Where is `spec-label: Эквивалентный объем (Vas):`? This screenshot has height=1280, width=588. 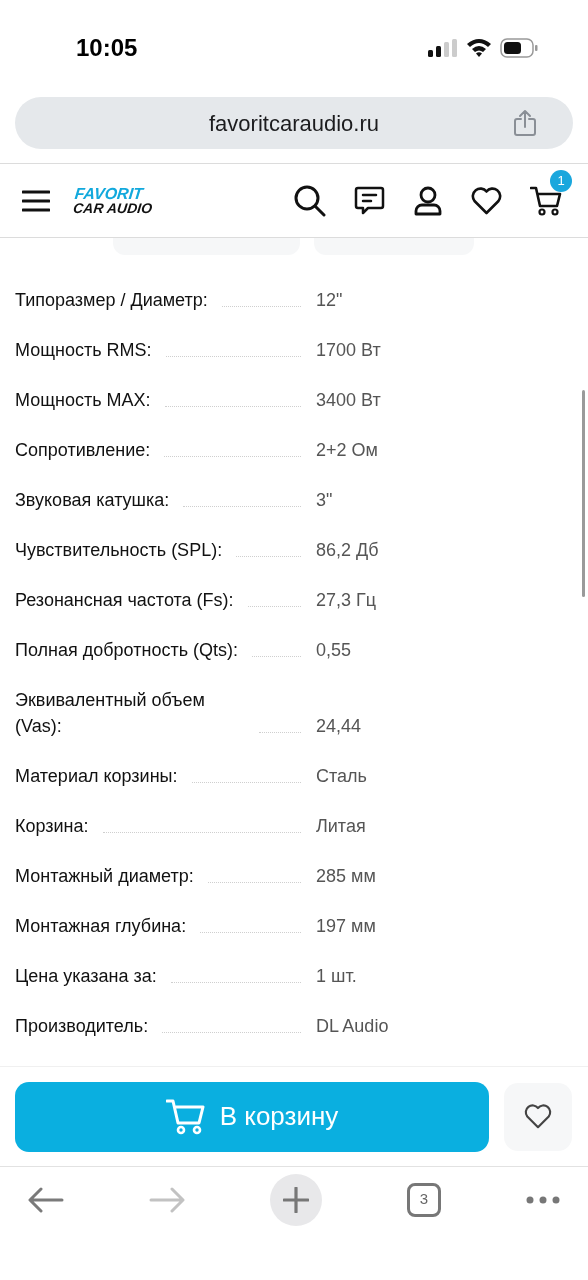 spec-label: Эквивалентный объем (Vas): is located at coordinates (110, 713).